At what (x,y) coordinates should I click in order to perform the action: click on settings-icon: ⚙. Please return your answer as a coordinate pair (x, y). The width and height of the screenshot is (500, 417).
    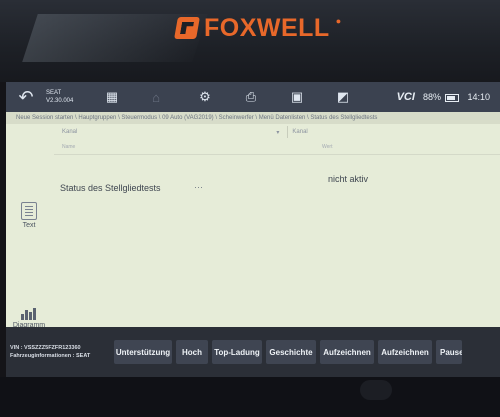
    Looking at the image, I should click on (205, 97).